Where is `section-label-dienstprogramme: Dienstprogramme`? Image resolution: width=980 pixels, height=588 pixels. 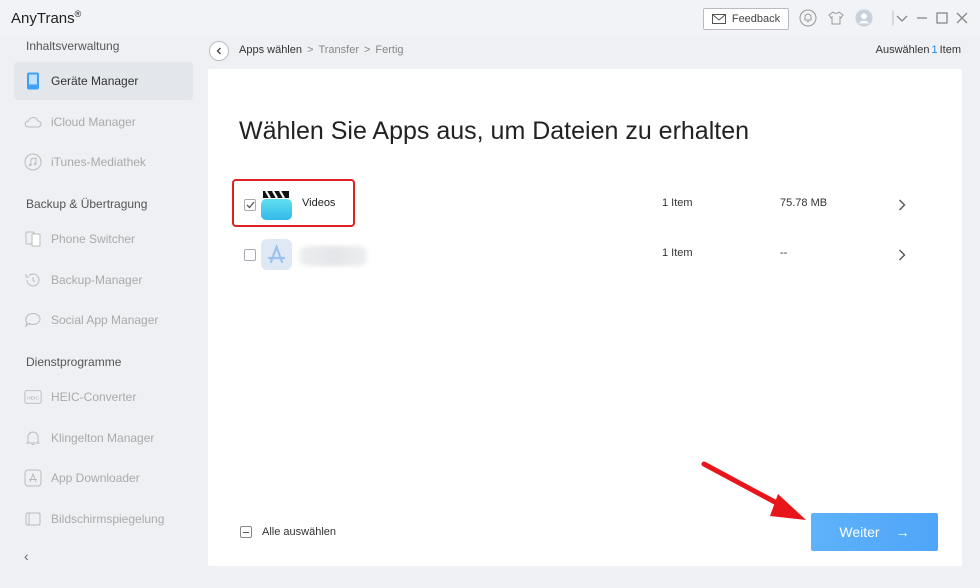 section-label-dienstprogramme: Dienstprogramme is located at coordinates (74, 362).